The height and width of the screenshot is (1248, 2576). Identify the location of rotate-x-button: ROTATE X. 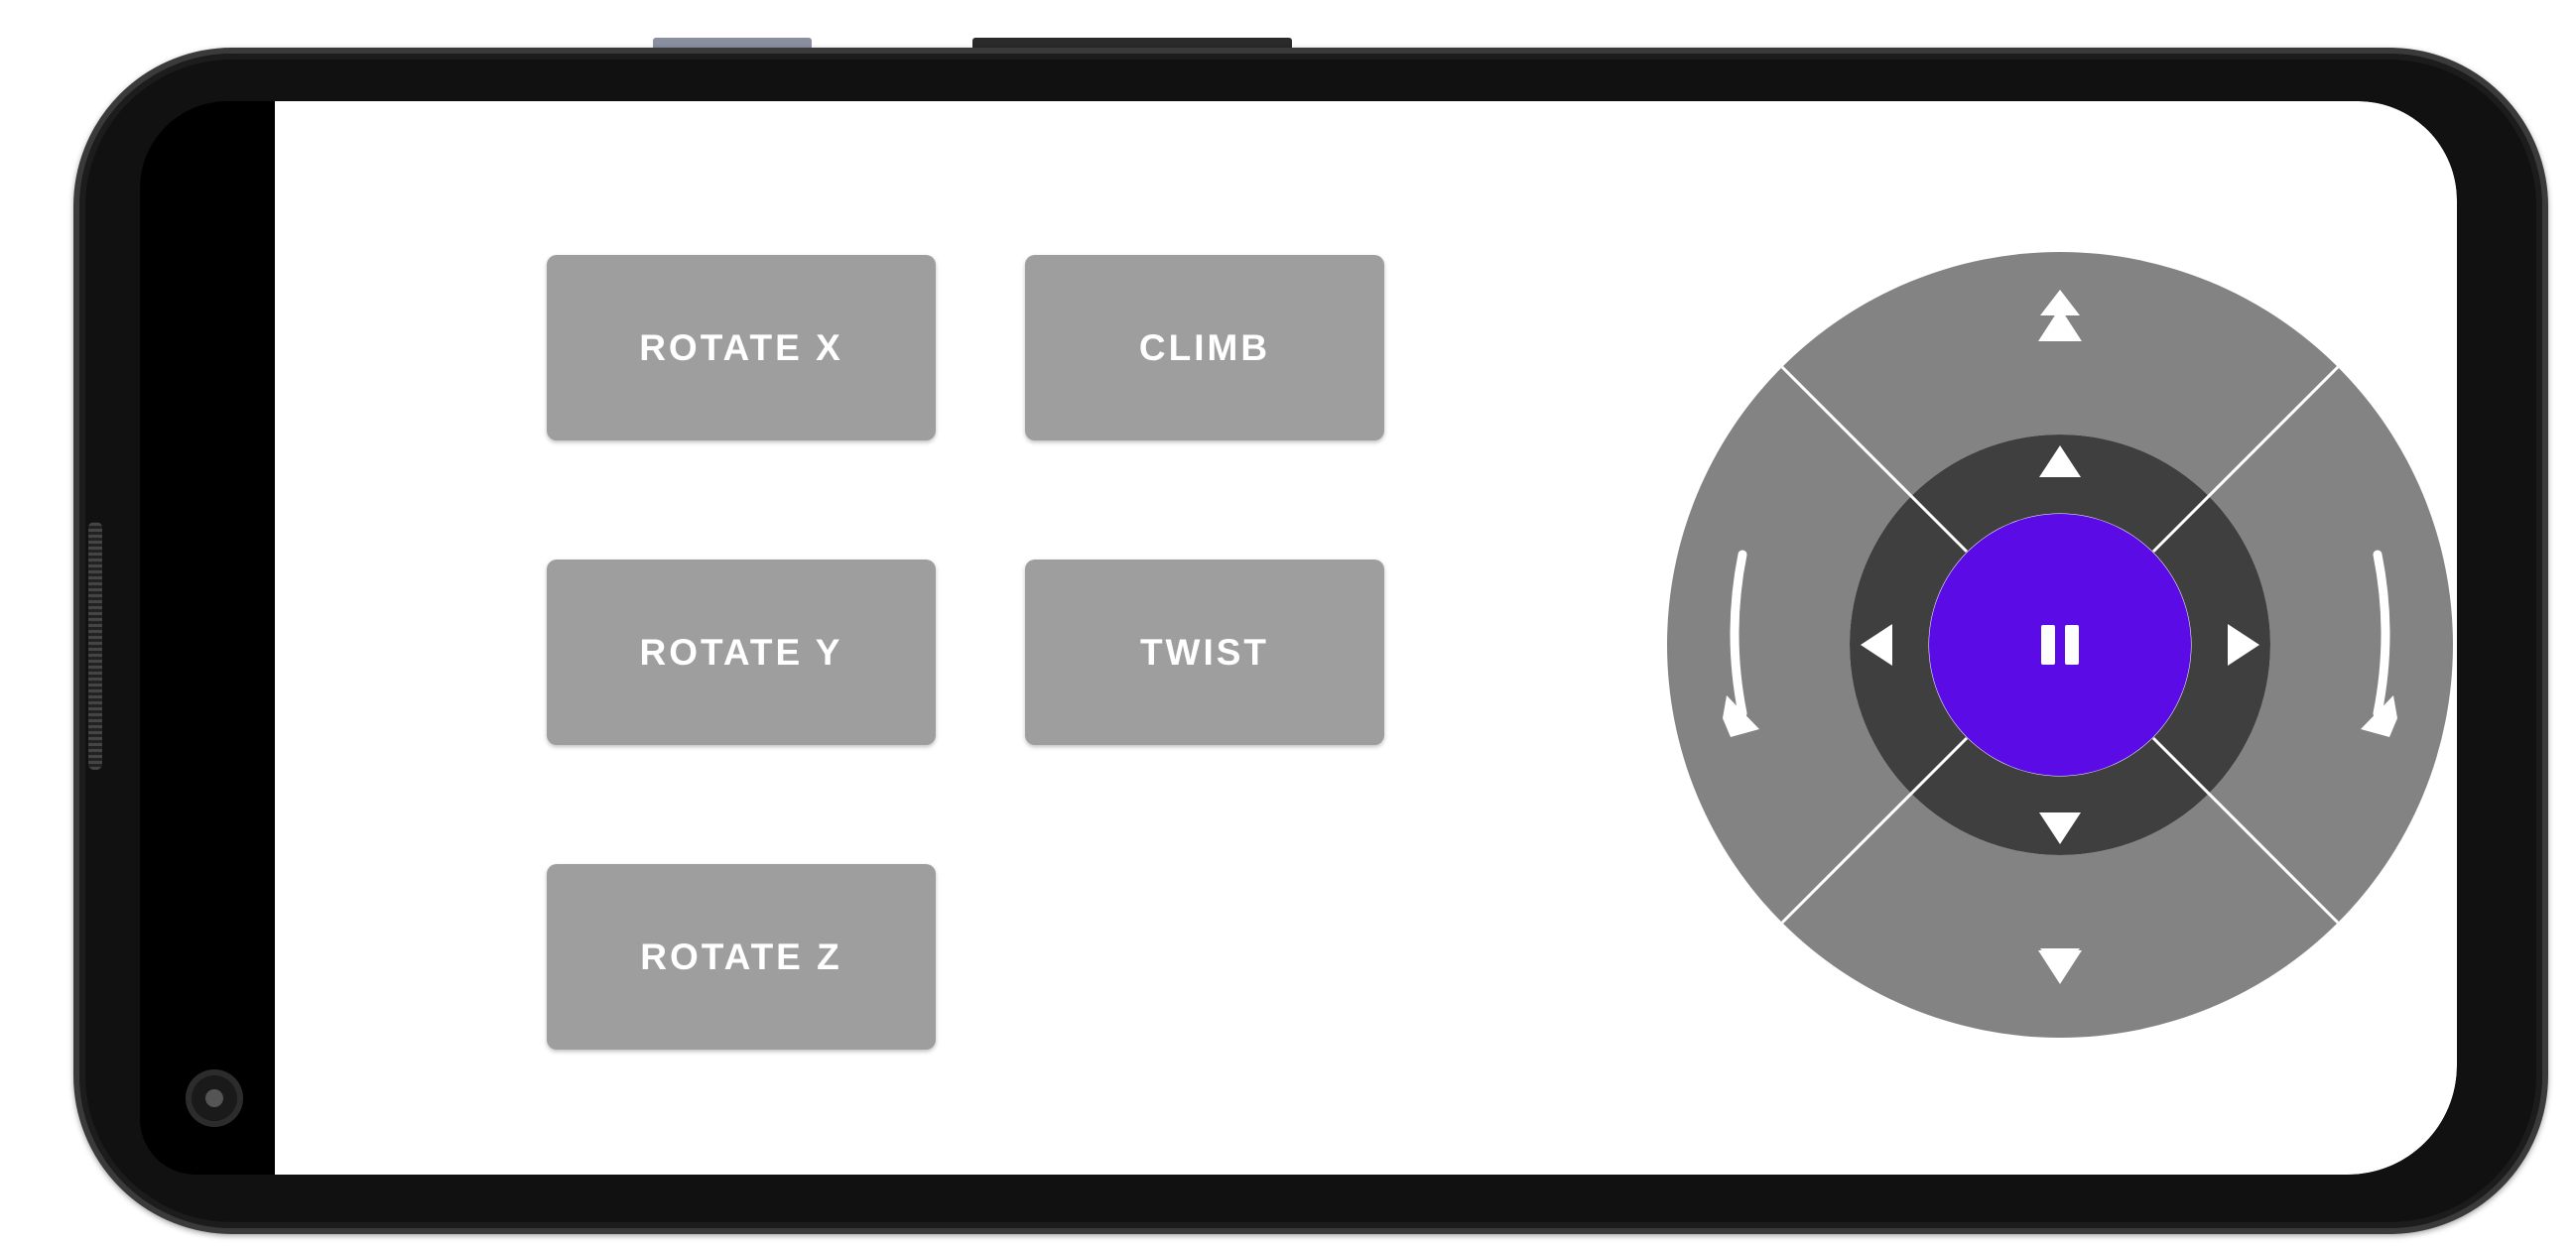
(742, 347).